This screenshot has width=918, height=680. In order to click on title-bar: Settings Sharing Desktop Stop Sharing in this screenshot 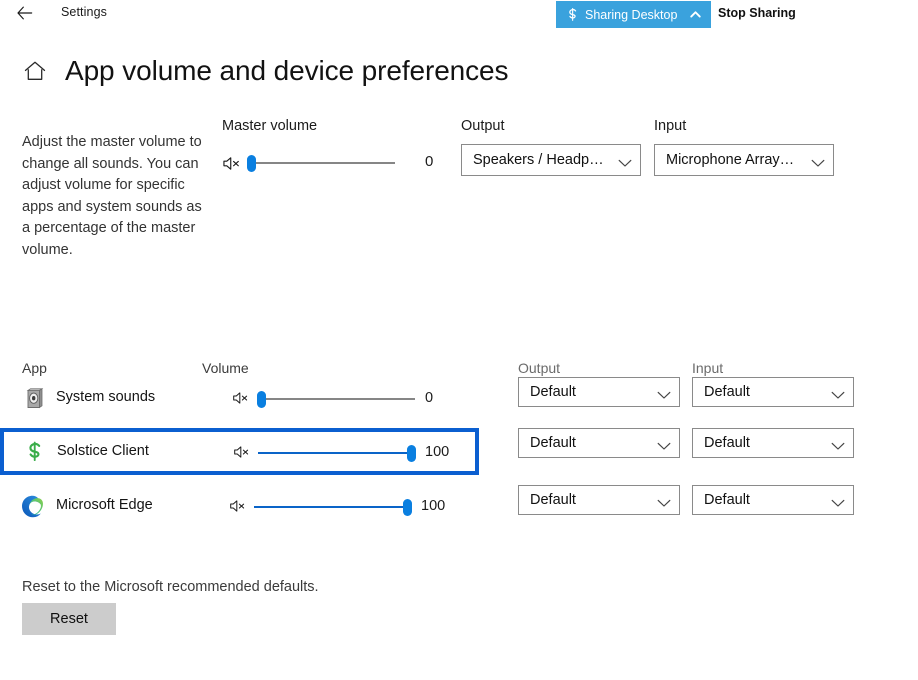, I will do `click(459, 15)`.